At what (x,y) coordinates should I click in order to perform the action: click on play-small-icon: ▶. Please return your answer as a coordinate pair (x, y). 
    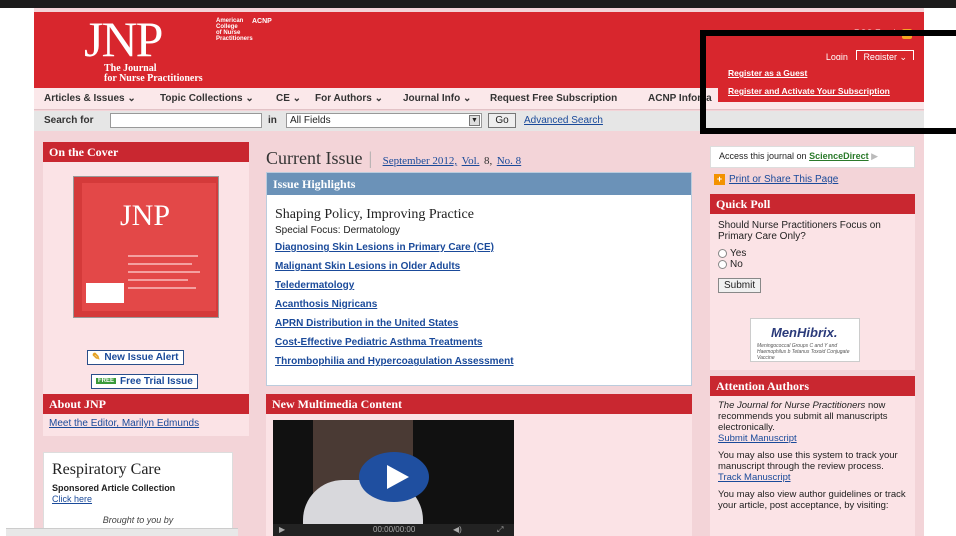
    Looking at the image, I should click on (282, 529).